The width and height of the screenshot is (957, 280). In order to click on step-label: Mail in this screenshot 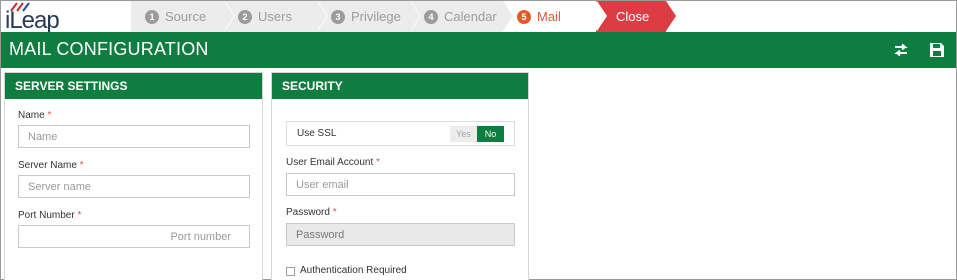, I will do `click(549, 16)`.